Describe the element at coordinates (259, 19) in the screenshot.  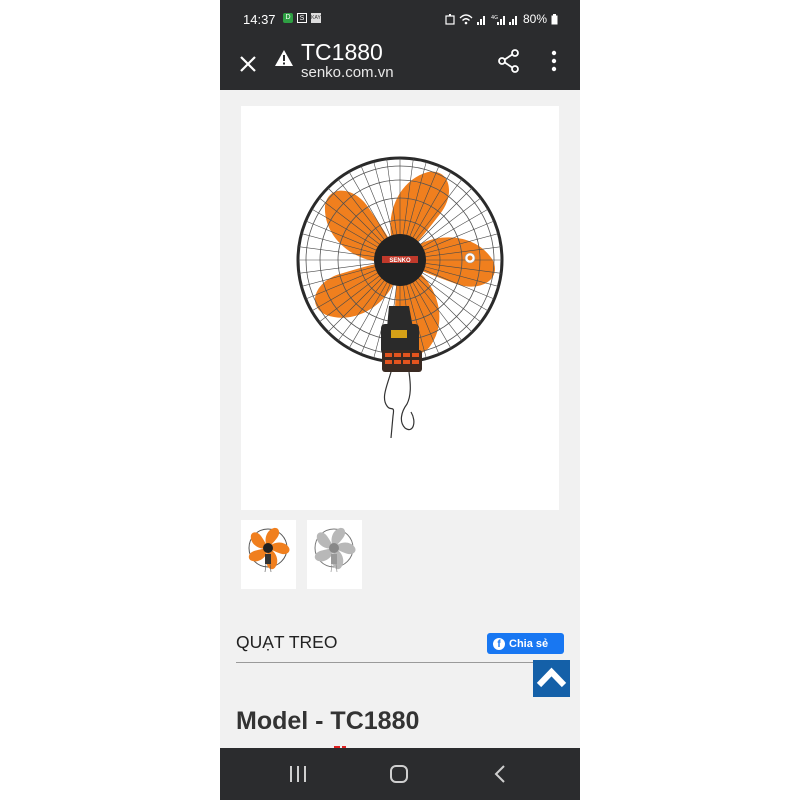
I see `status-time: 14:37` at that location.